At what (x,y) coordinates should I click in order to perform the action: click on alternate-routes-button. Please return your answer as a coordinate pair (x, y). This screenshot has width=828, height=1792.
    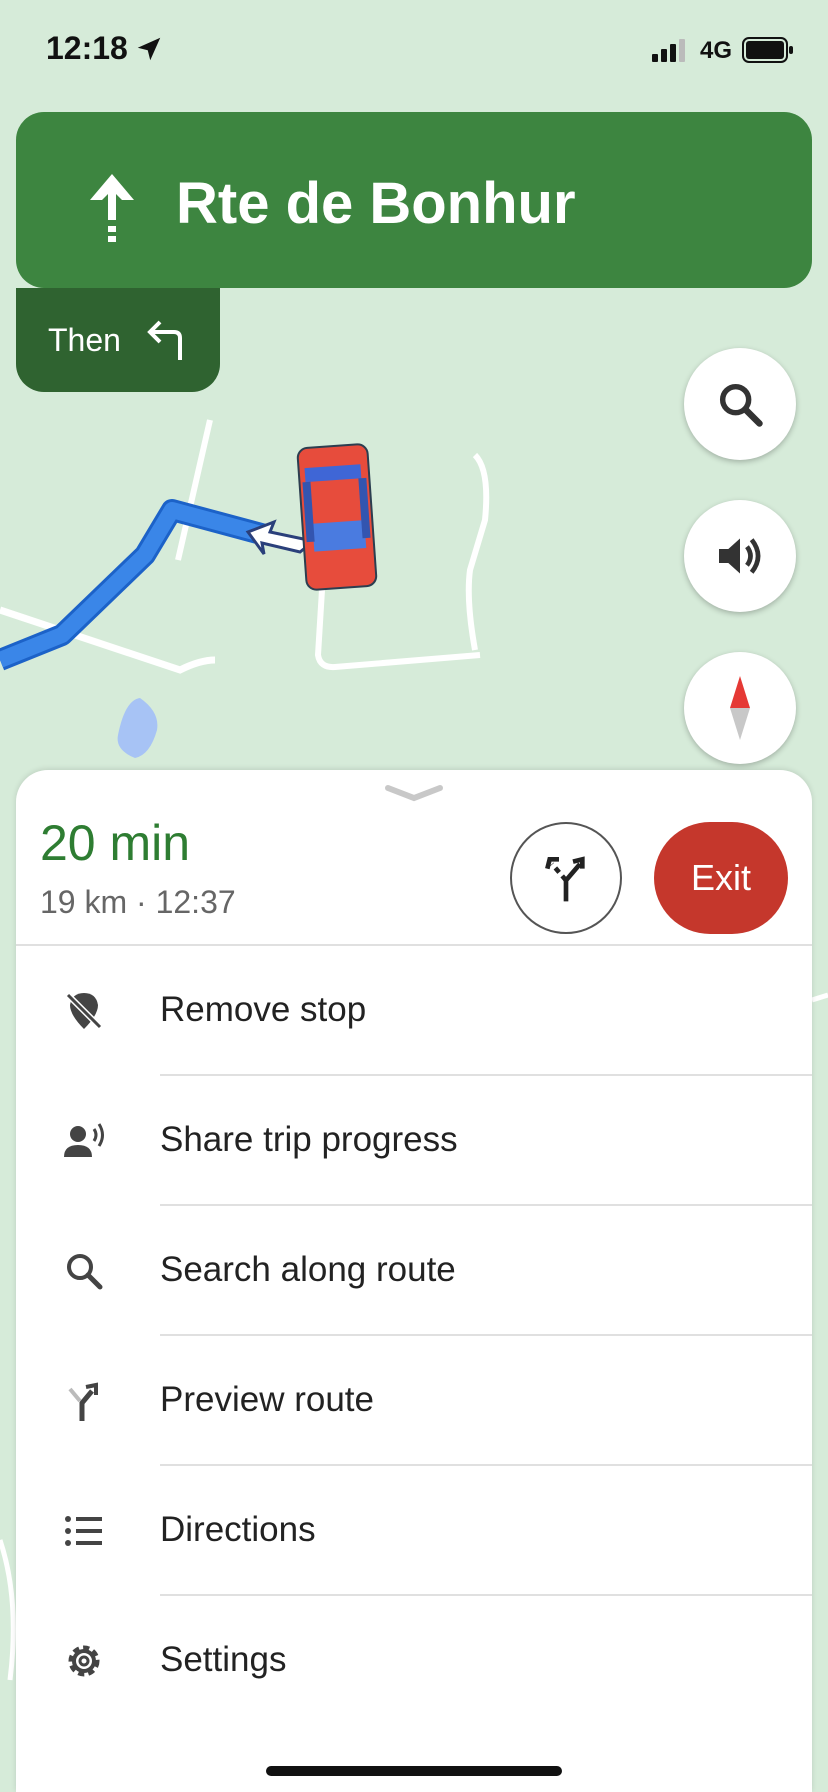
    Looking at the image, I should click on (566, 878).